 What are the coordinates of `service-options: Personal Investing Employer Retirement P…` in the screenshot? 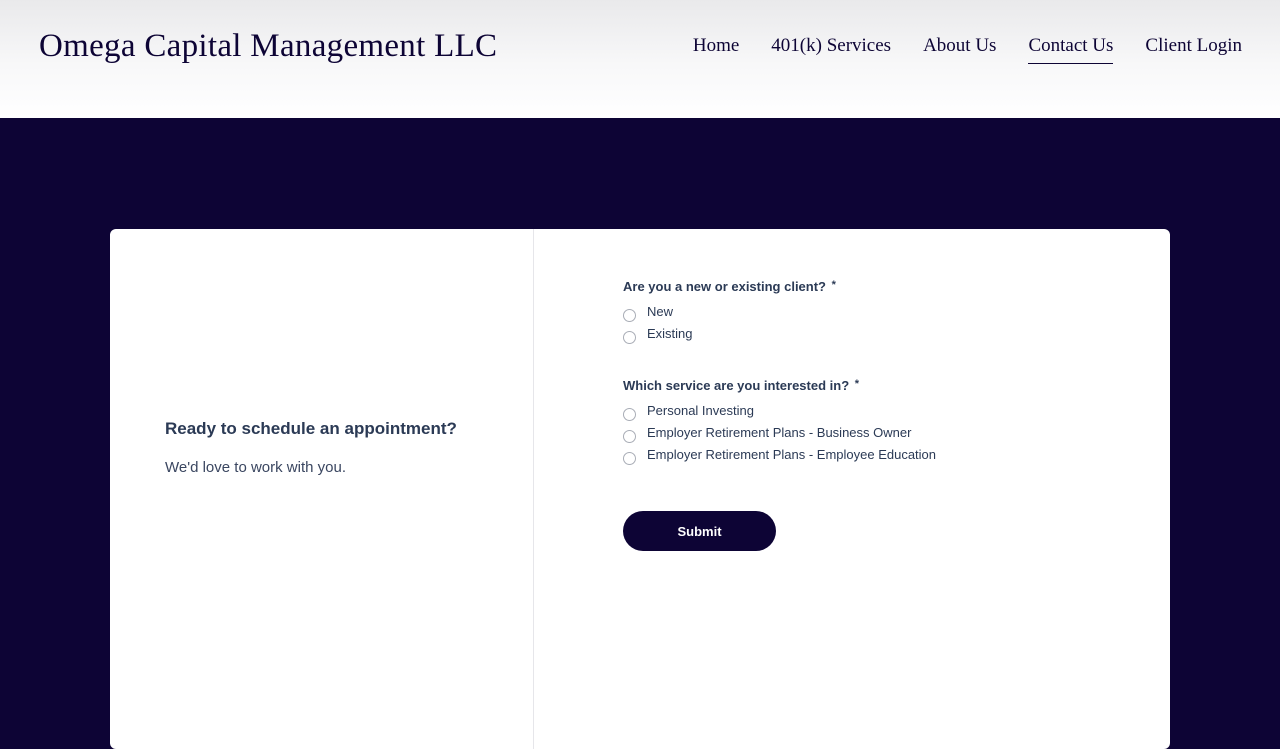 It's located at (863, 433).